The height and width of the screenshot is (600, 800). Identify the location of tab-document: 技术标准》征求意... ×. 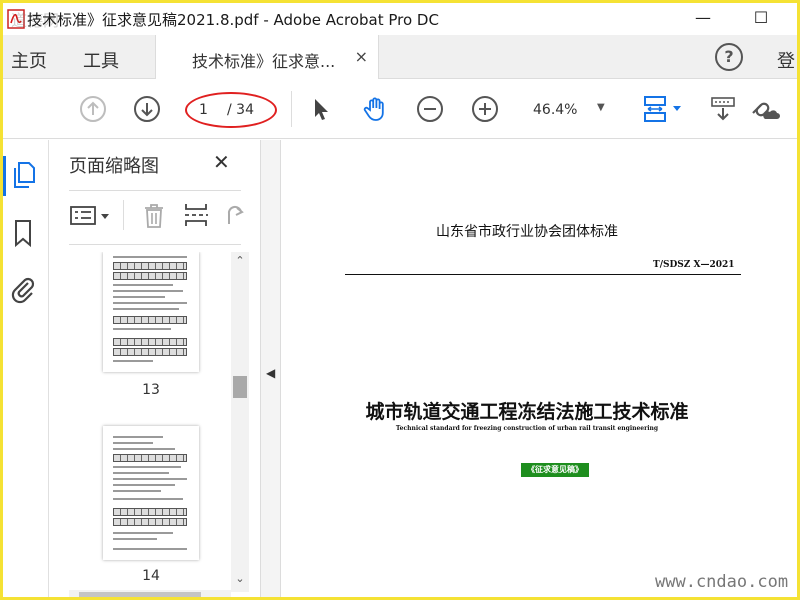
(267, 57).